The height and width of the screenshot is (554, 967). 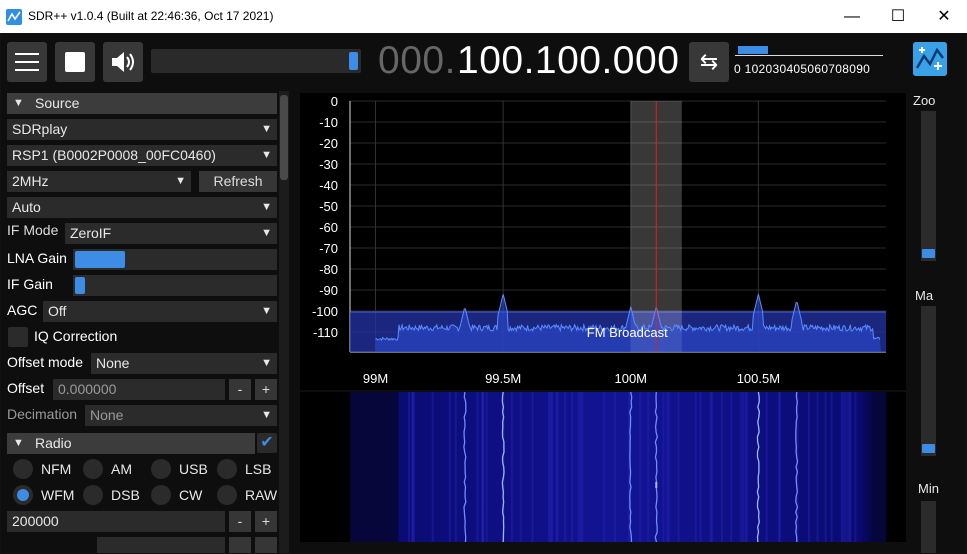 What do you see at coordinates (809, 56) in the screenshot?
I see `snr-meter-axis` at bounding box center [809, 56].